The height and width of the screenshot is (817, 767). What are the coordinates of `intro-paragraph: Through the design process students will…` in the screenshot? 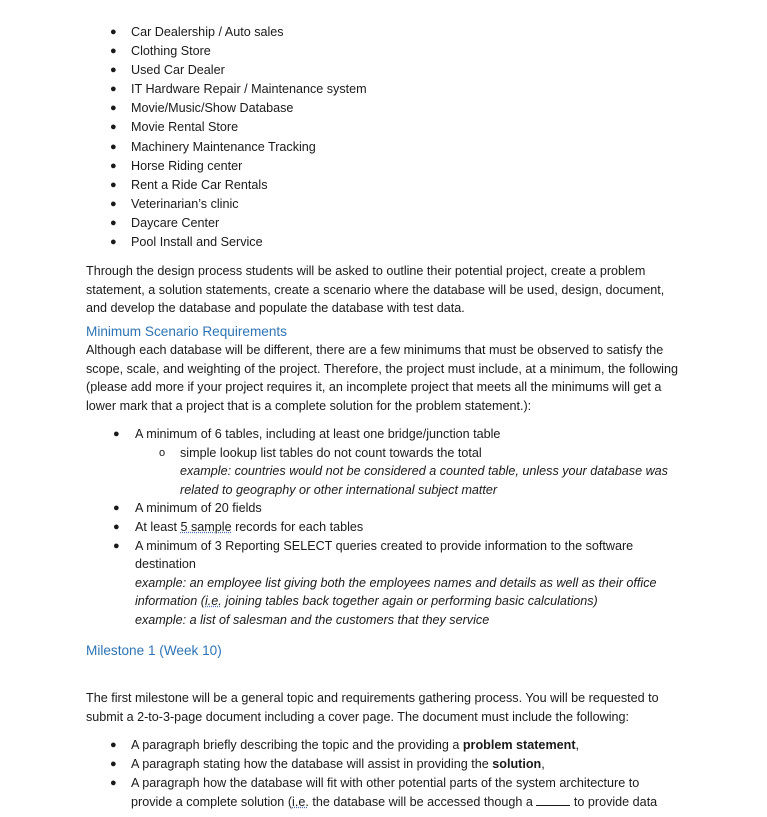 It's located at (375, 290).